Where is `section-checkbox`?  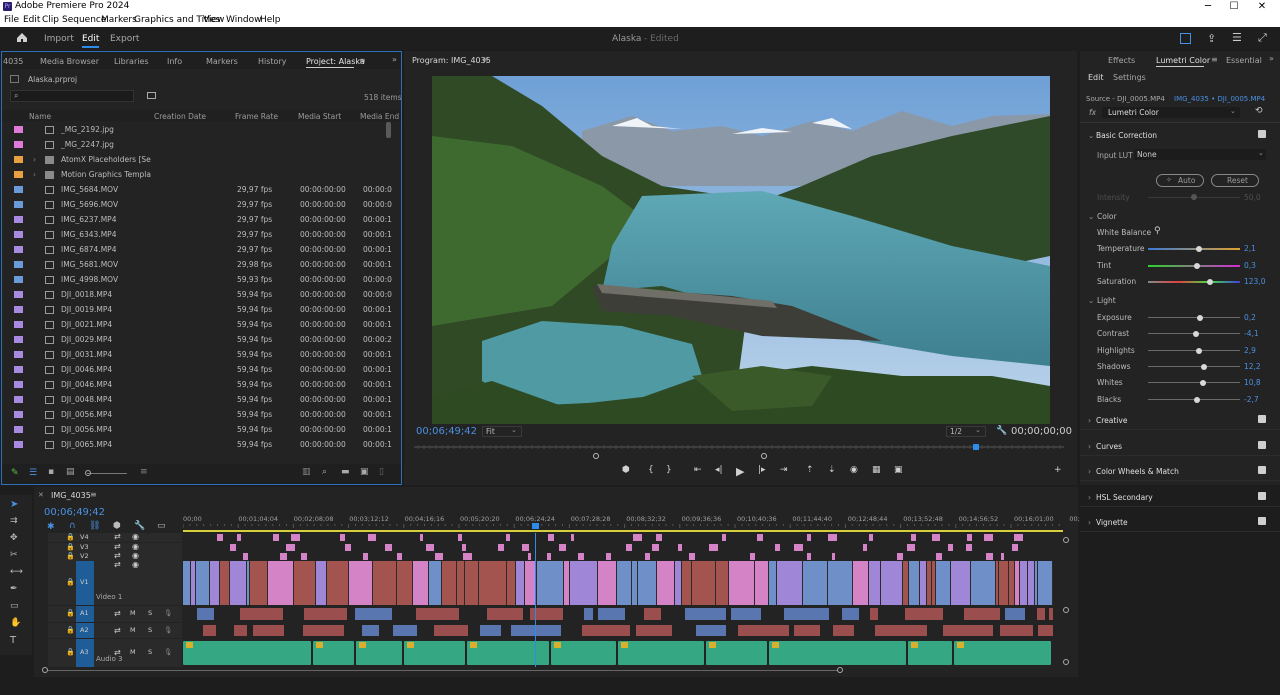
section-checkbox is located at coordinates (1262, 470).